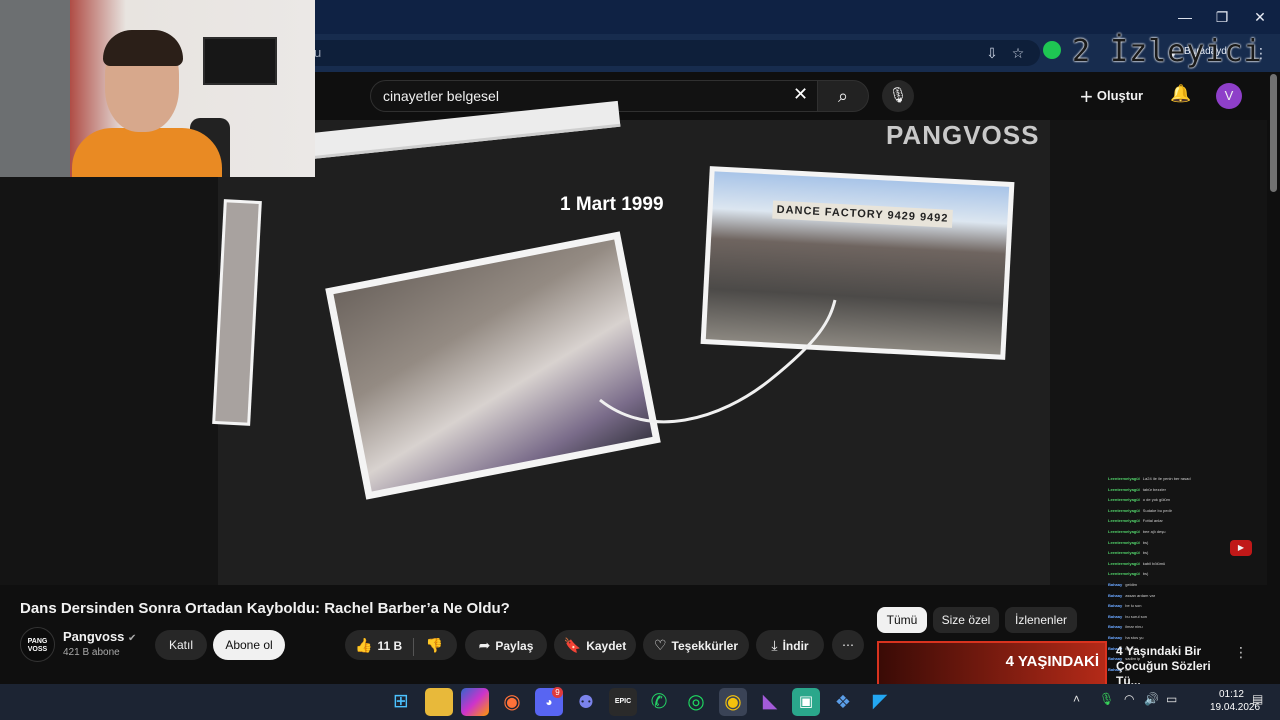 This screenshot has width=1280, height=720. I want to click on chat-message: Leentermelyagül Fottal anlar, so click(1187, 521).